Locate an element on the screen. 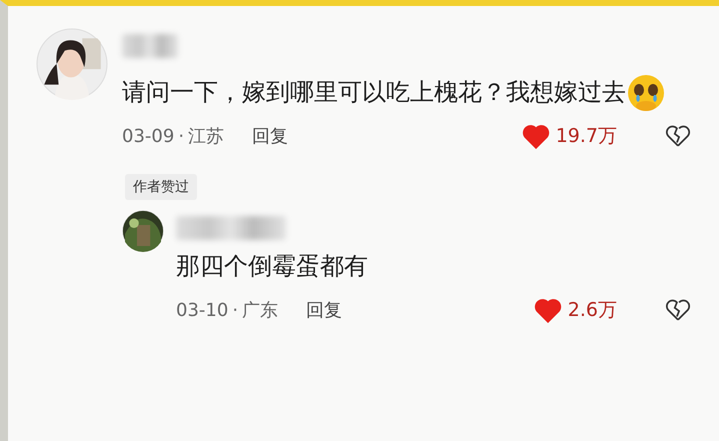 The height and width of the screenshot is (441, 719). like-count: 19.7万 is located at coordinates (586, 136).